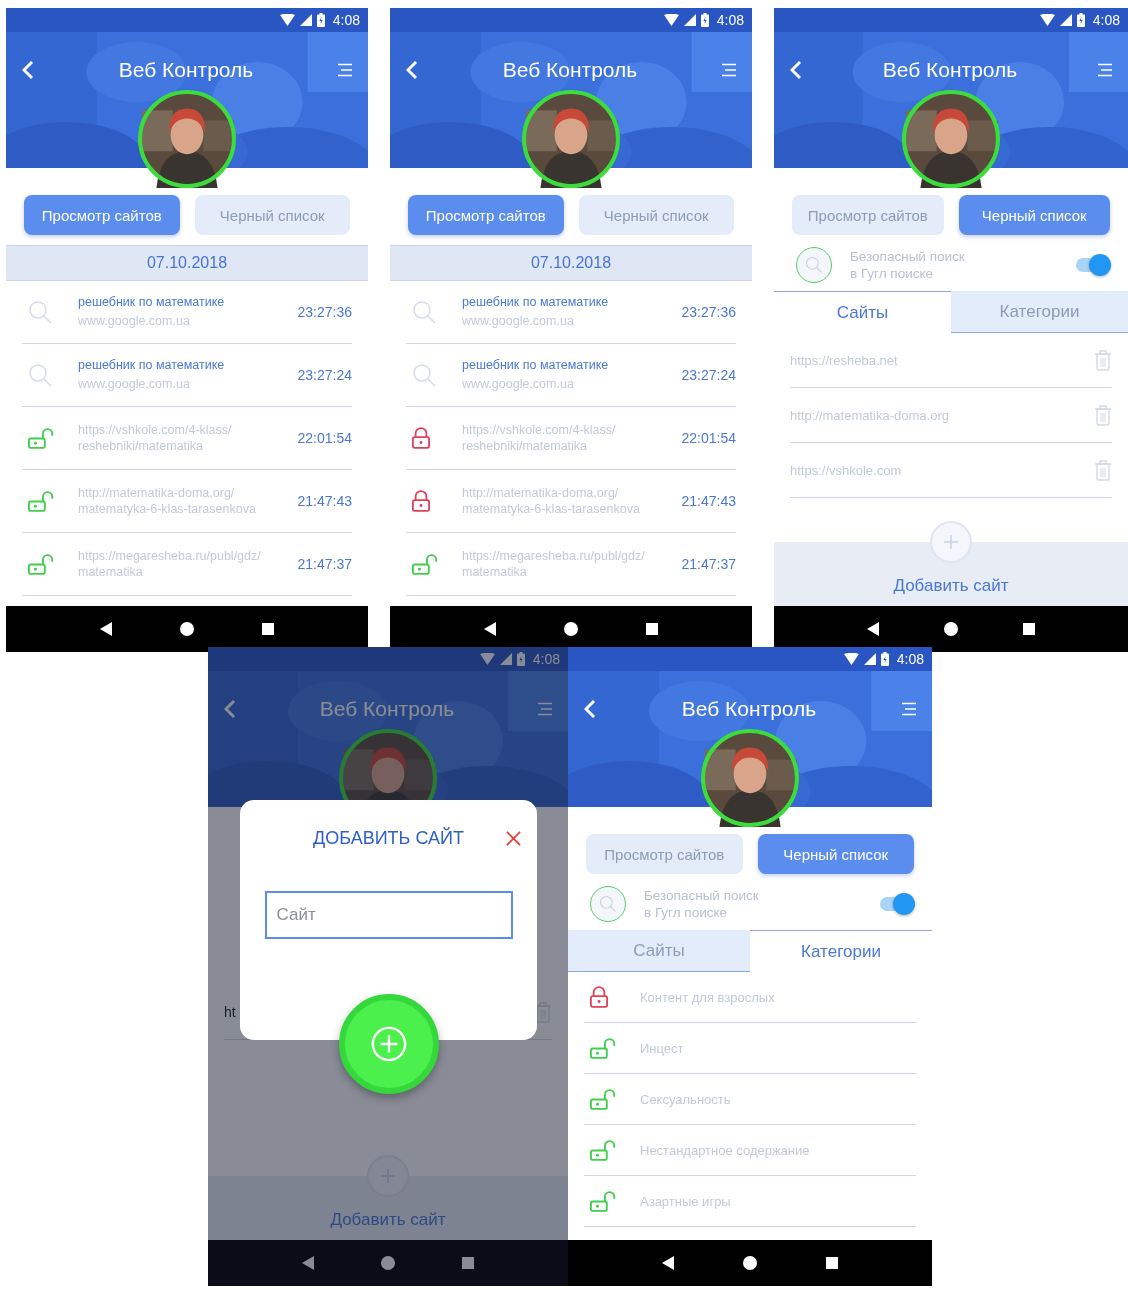 Image resolution: width=1128 pixels, height=1294 pixels. What do you see at coordinates (844, 360) in the screenshot?
I see `site-url: https://resheba.net` at bounding box center [844, 360].